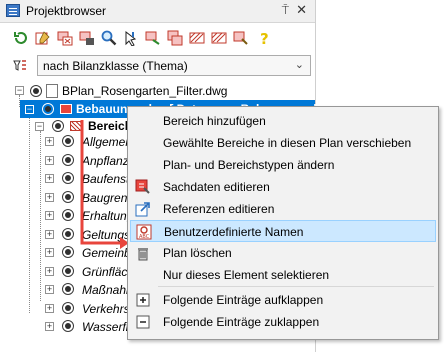 This screenshot has width=444, height=352. I want to click on menu-item-label: Plan löschen, so click(197, 253).